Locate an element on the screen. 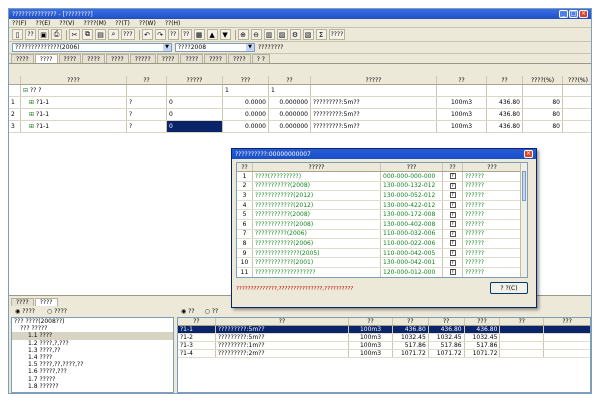 The height and width of the screenshot is (400, 600). tree-node: ??? ????? is located at coordinates (92, 328).